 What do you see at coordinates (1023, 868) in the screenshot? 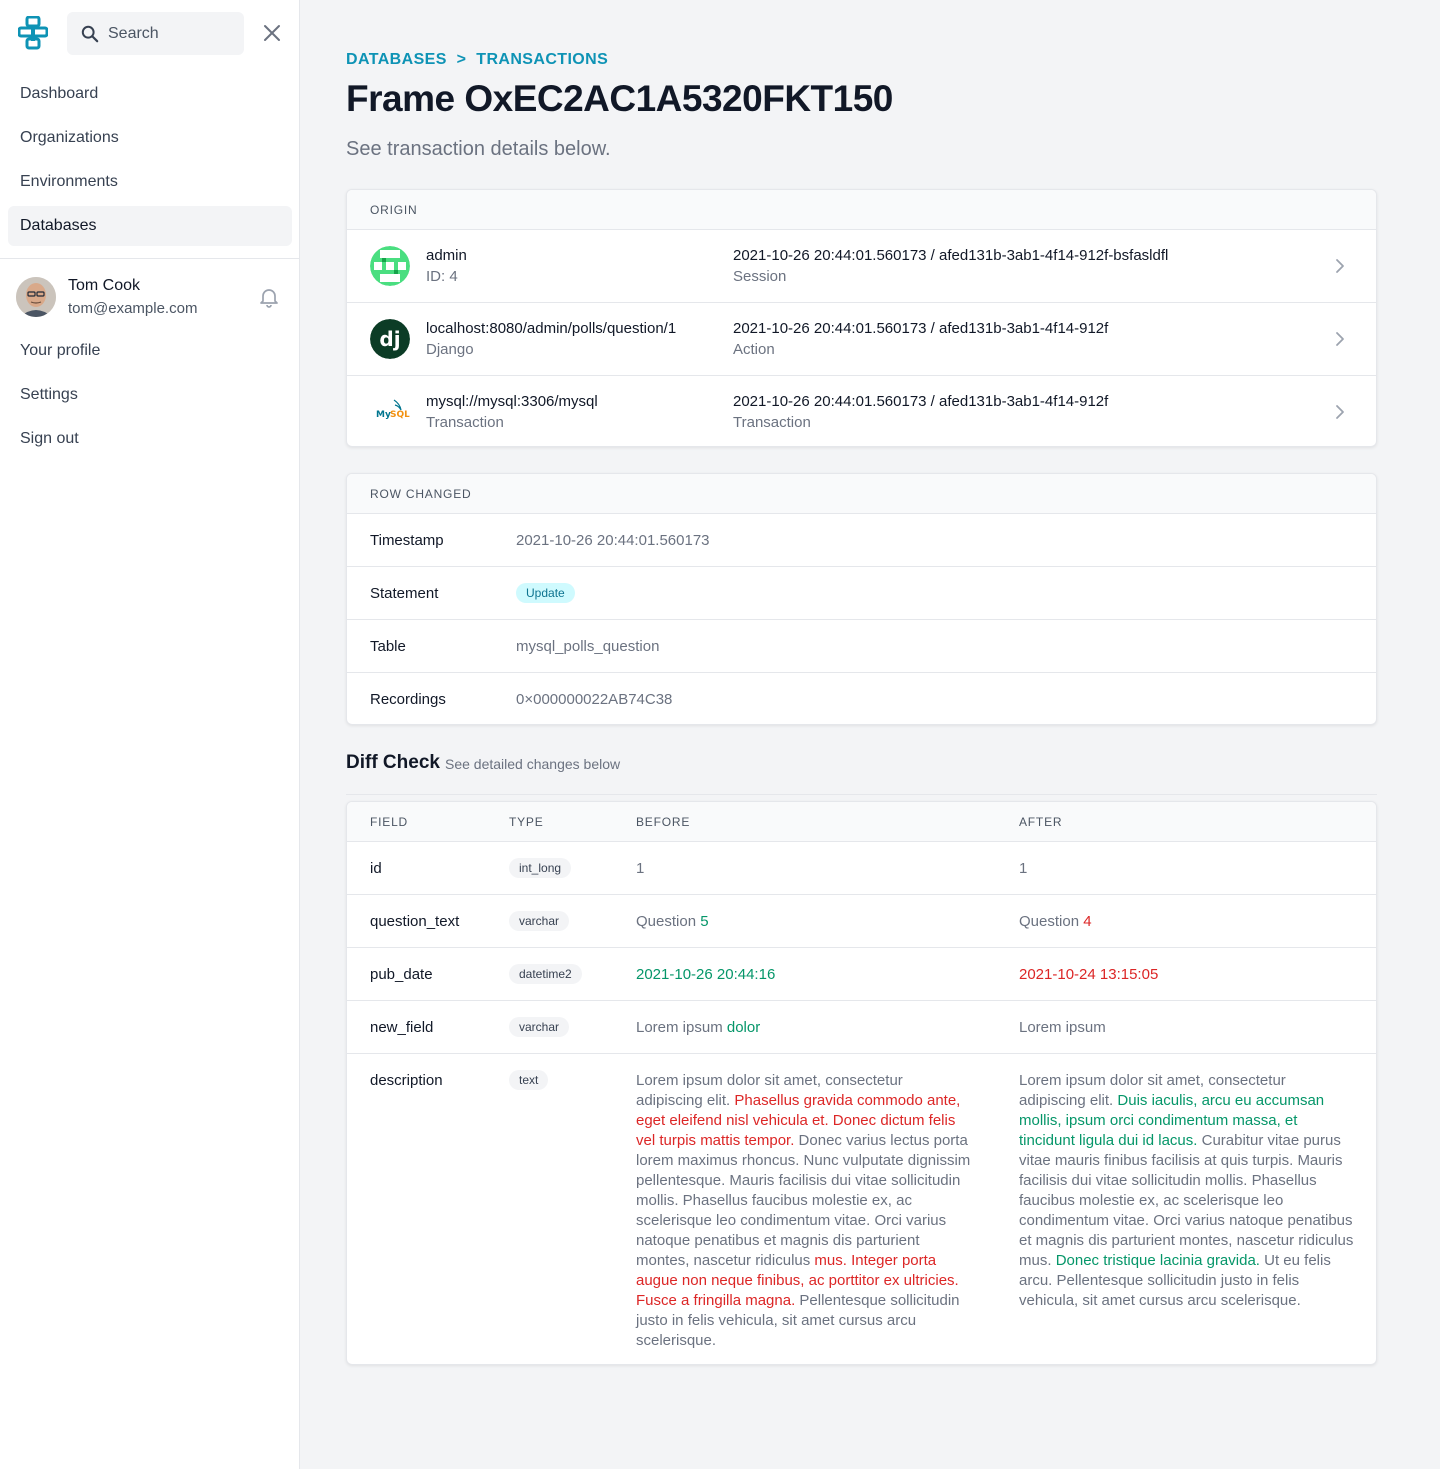
I see `after-value: 1` at bounding box center [1023, 868].